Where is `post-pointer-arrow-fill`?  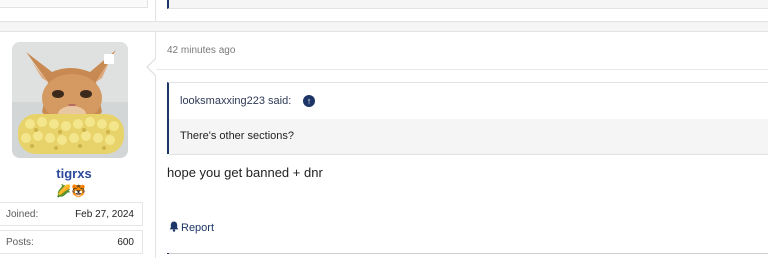 post-pointer-arrow-fill is located at coordinates (152, 67).